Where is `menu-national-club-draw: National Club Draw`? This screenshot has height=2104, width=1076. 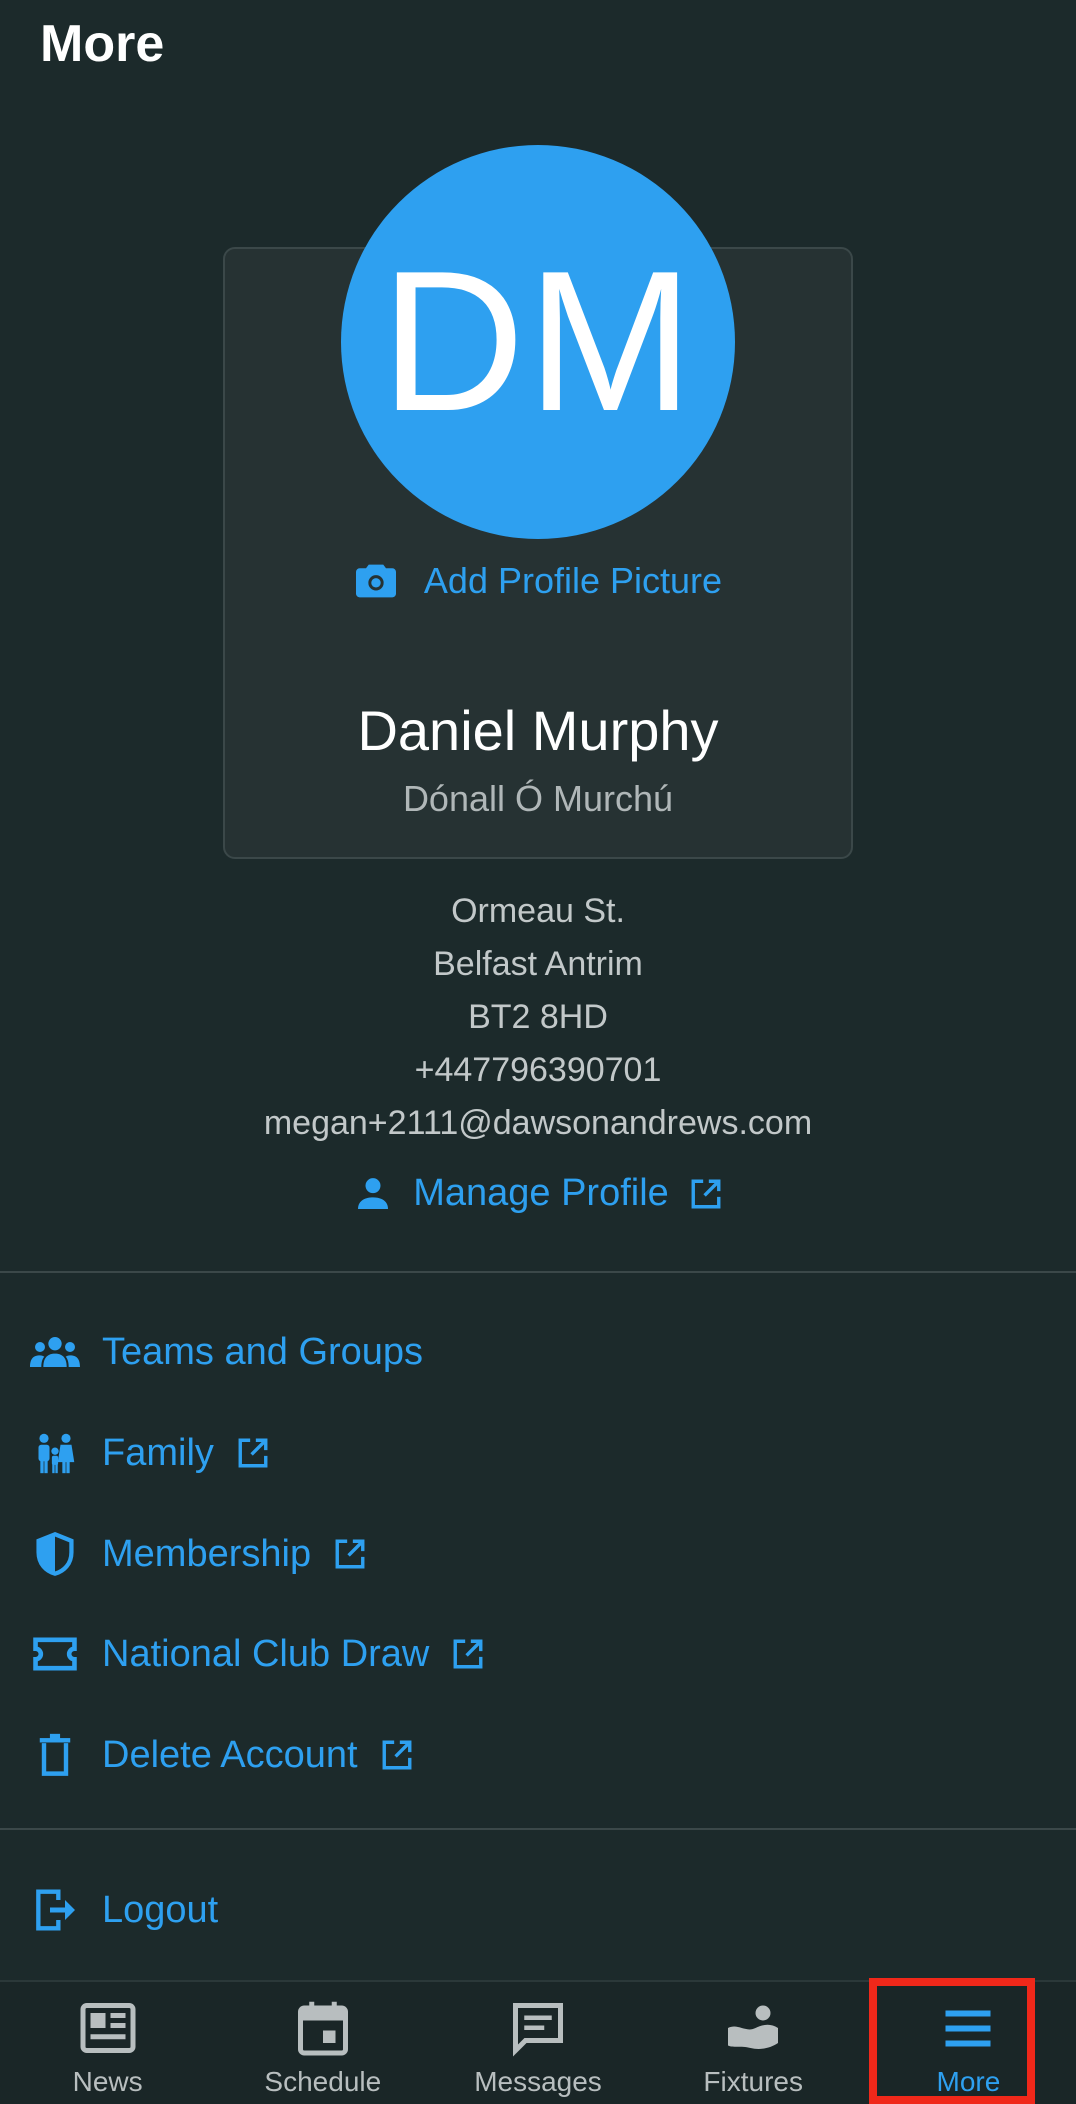 menu-national-club-draw: National Club Draw is located at coordinates (257, 1654).